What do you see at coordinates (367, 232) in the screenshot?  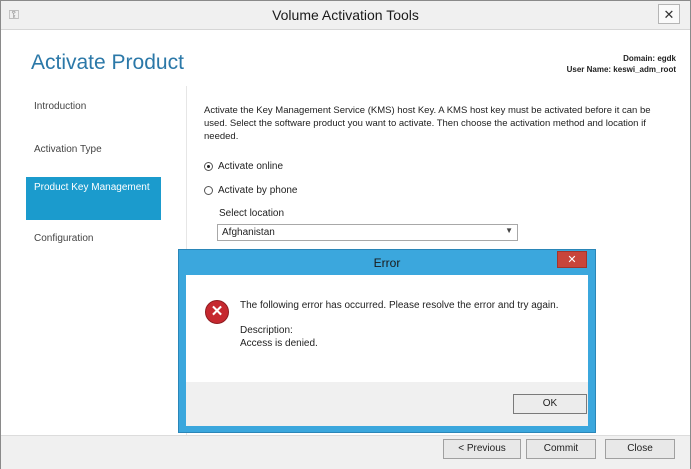 I see `location-select: Afghanistan ▼` at bounding box center [367, 232].